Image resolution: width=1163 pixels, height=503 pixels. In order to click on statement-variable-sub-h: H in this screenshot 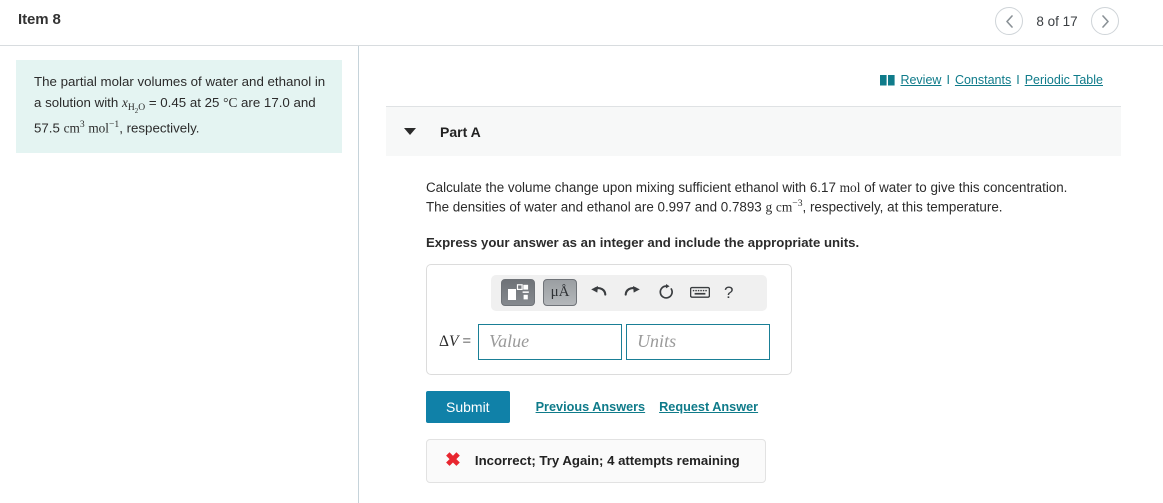, I will do `click(131, 108)`.